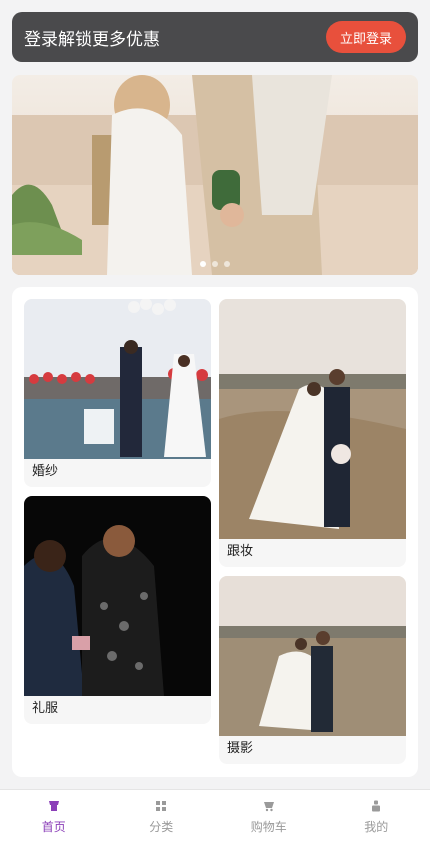  Describe the element at coordinates (376, 806) in the screenshot. I see `user-icon` at that location.